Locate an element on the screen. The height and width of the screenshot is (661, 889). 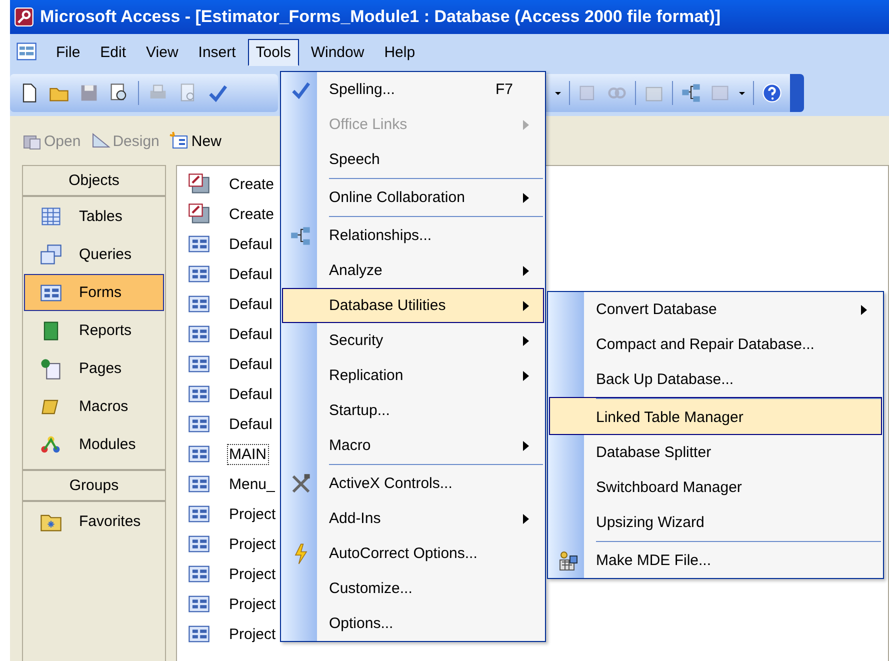
menu-entry: Security is located at coordinates (413, 340).